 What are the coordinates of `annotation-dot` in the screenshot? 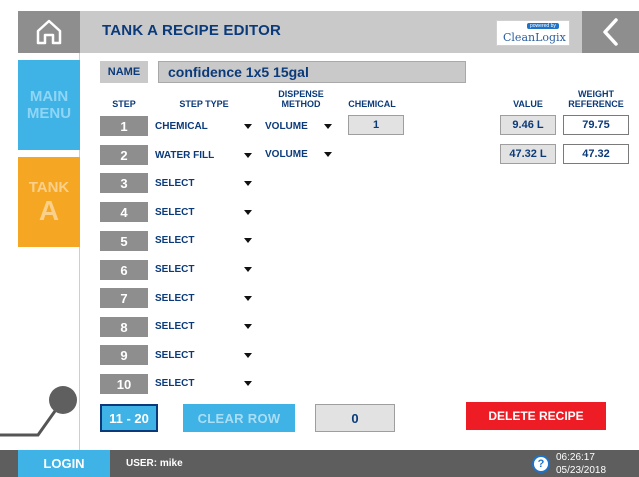 It's located at (63, 400).